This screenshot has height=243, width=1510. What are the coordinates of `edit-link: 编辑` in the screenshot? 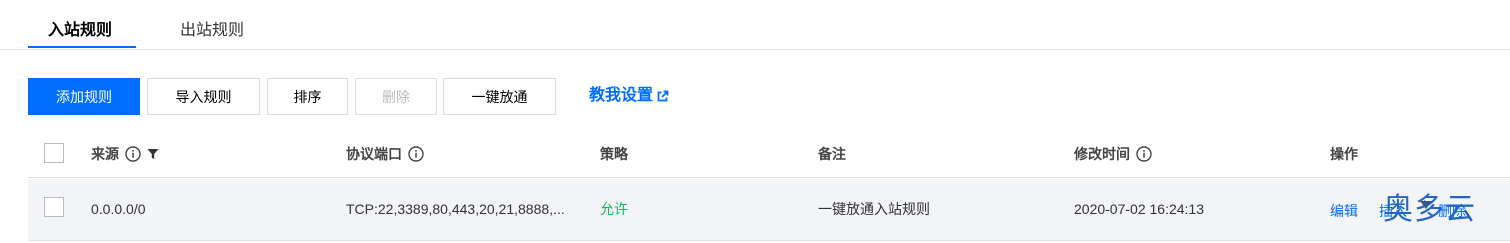 It's located at (1344, 211).